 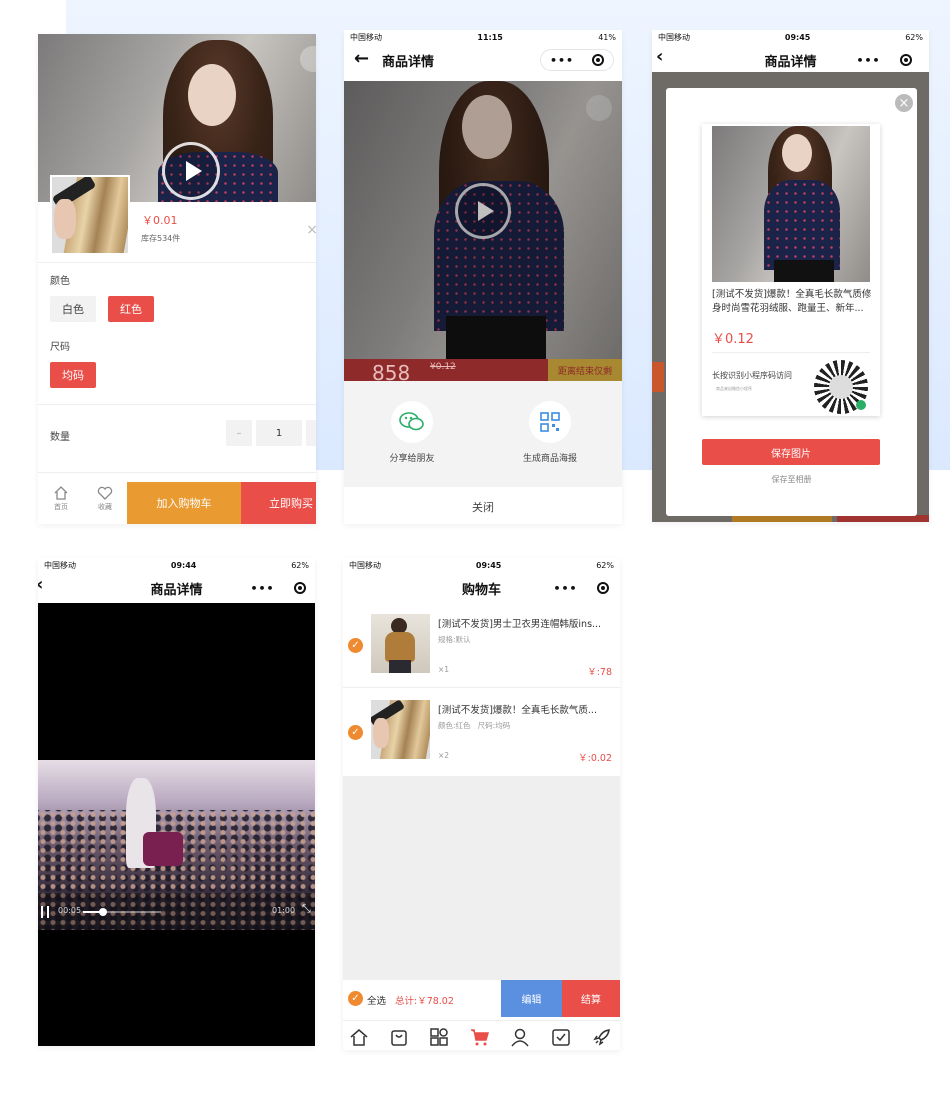 I want to click on generate-poster-button: 生成商品海报, so click(x=550, y=432).